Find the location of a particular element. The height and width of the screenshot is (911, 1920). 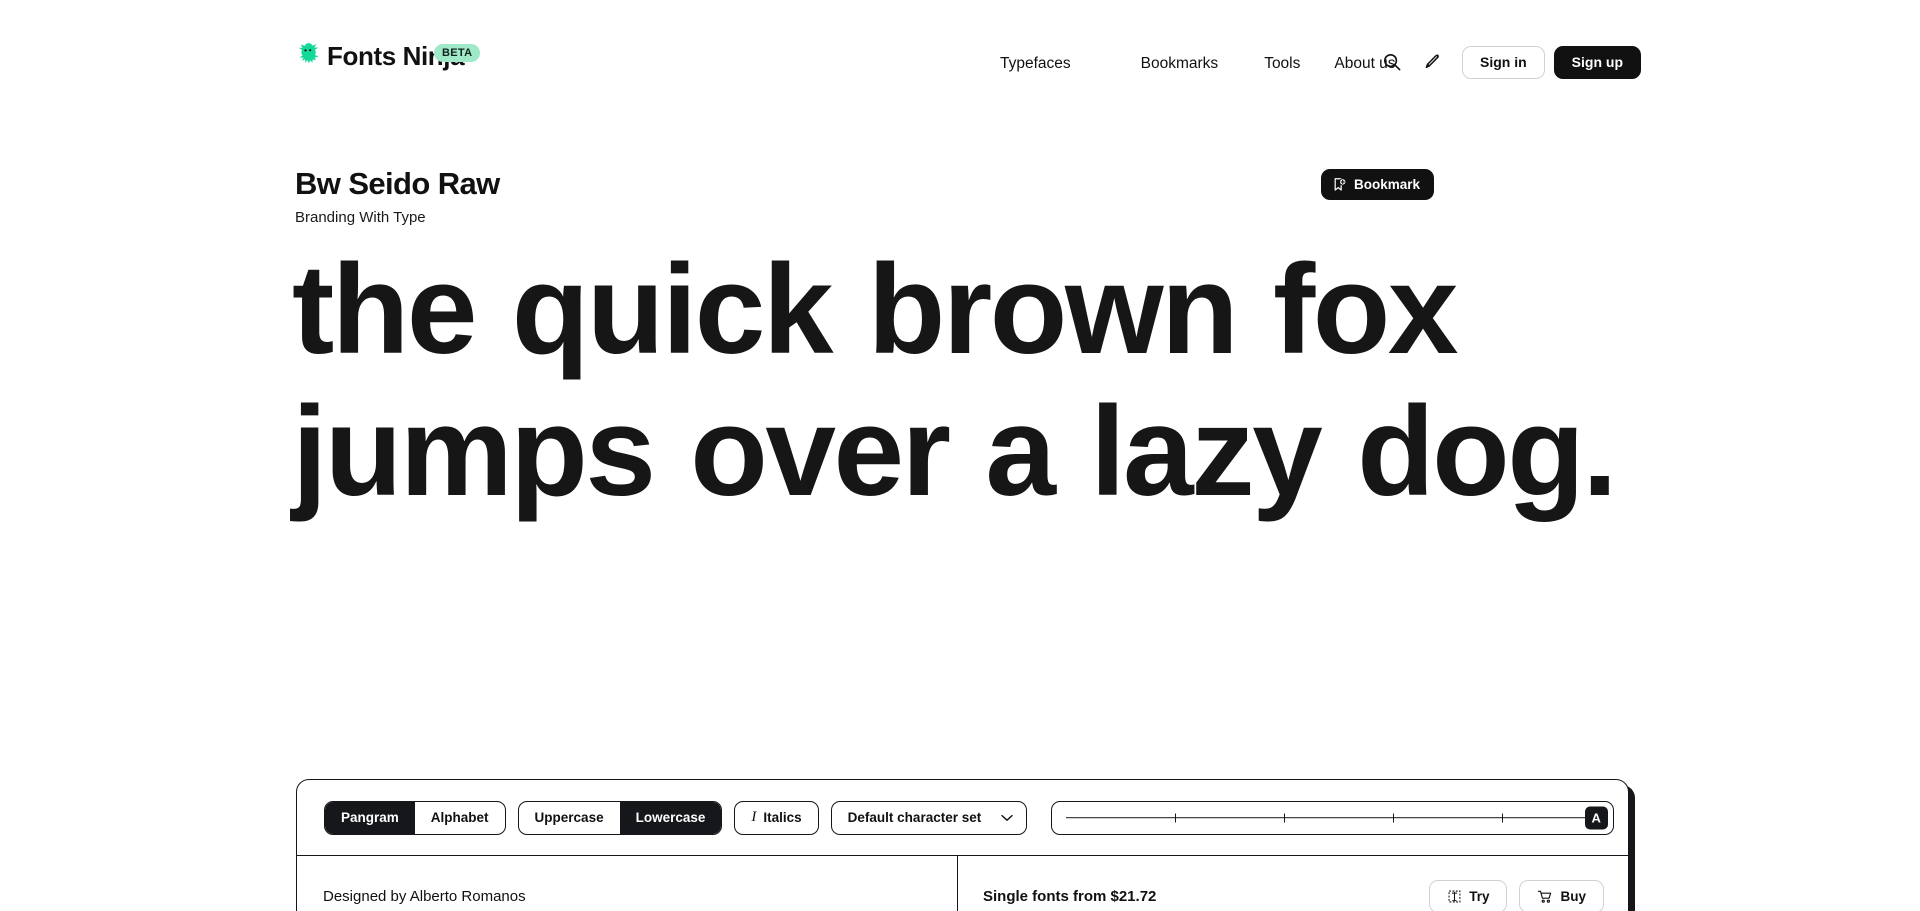

sample-mode-pangram: Pangram is located at coordinates (370, 817).